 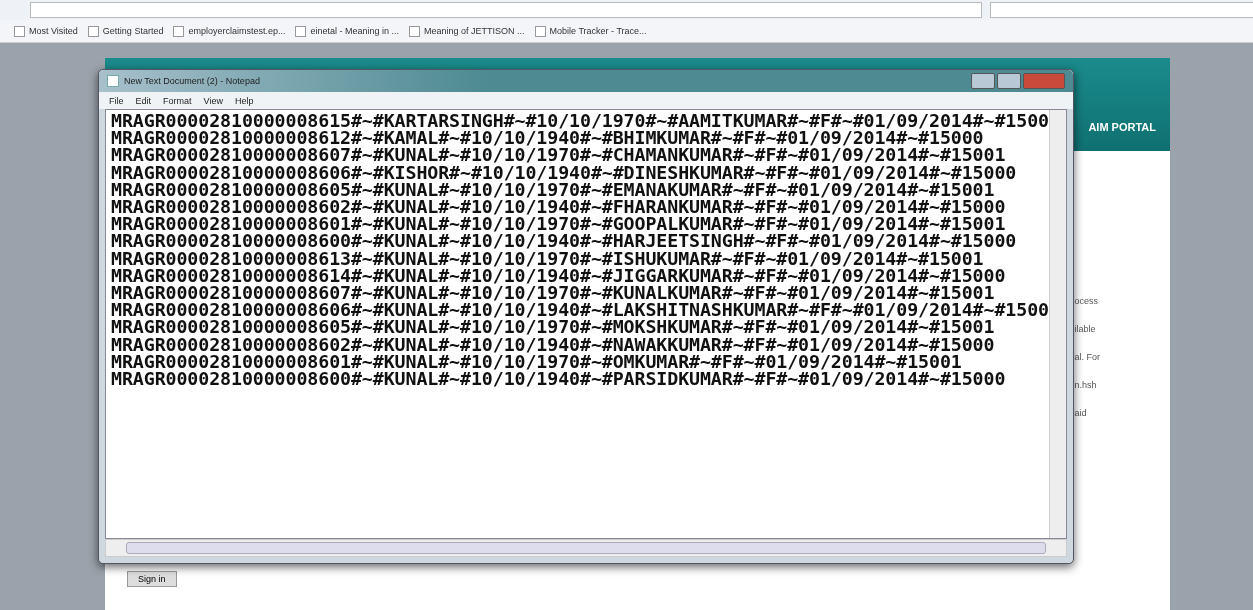 I want to click on page-text: ocess, so click(x=1086, y=301).